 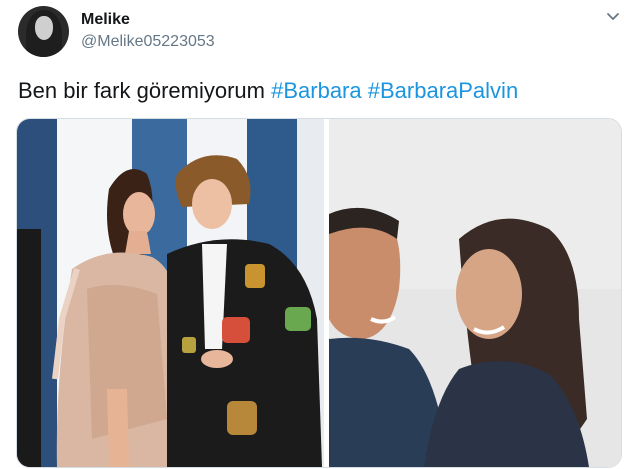 I want to click on avatar-face, so click(x=44, y=28).